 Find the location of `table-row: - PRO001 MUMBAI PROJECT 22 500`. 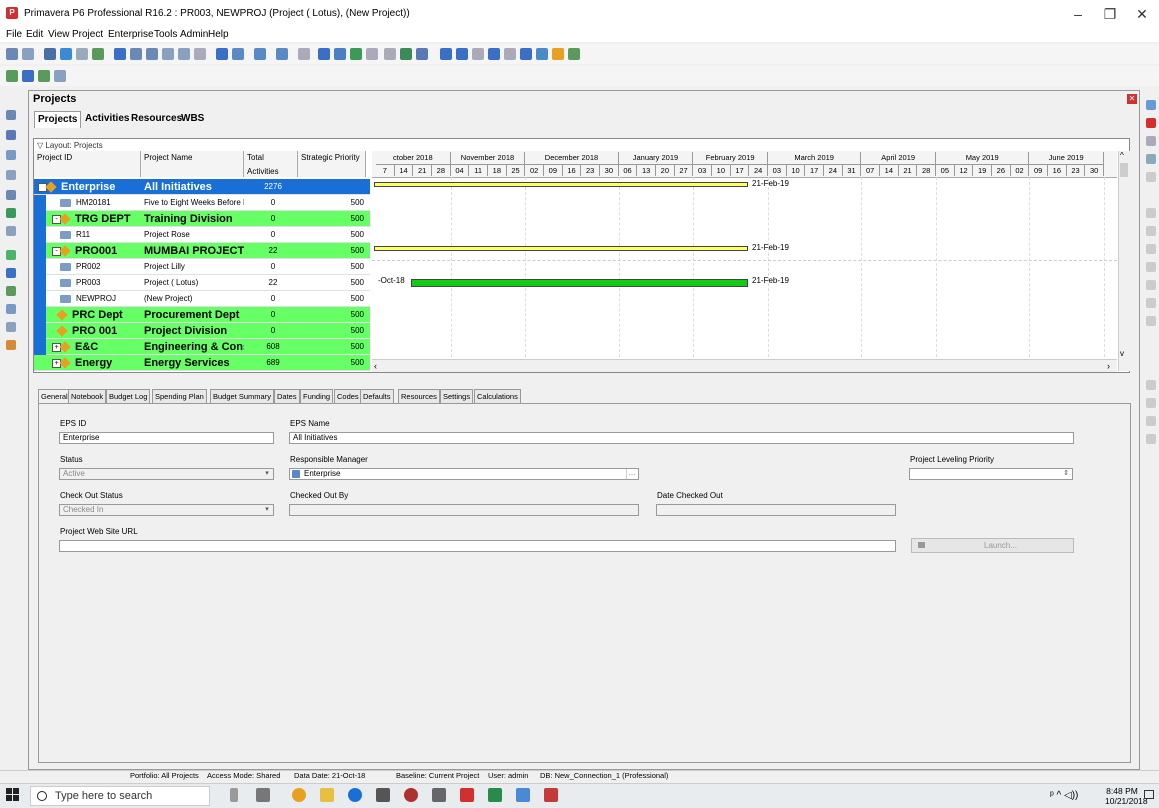

table-row: - PRO001 MUMBAI PROJECT 22 500 is located at coordinates (202, 251).